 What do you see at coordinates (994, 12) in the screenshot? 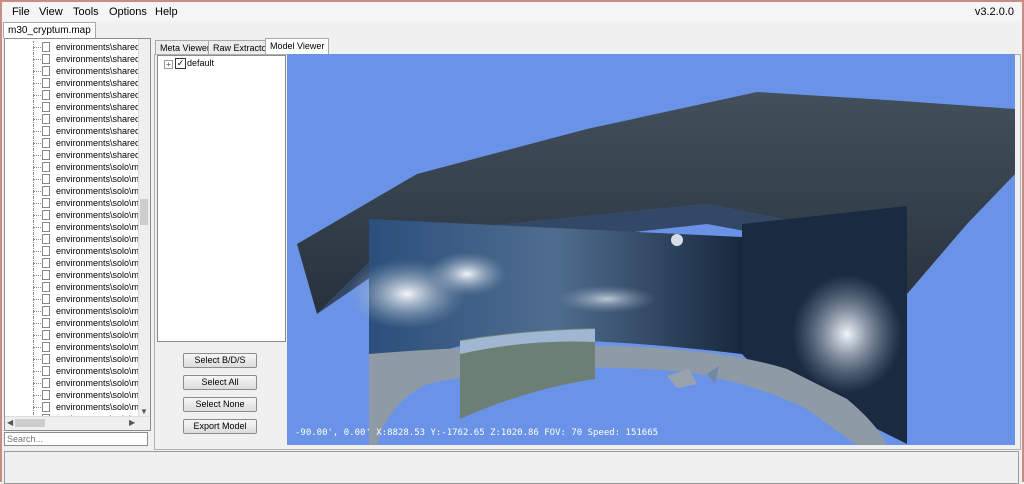
I see `version-label: v3.2.0.0` at bounding box center [994, 12].